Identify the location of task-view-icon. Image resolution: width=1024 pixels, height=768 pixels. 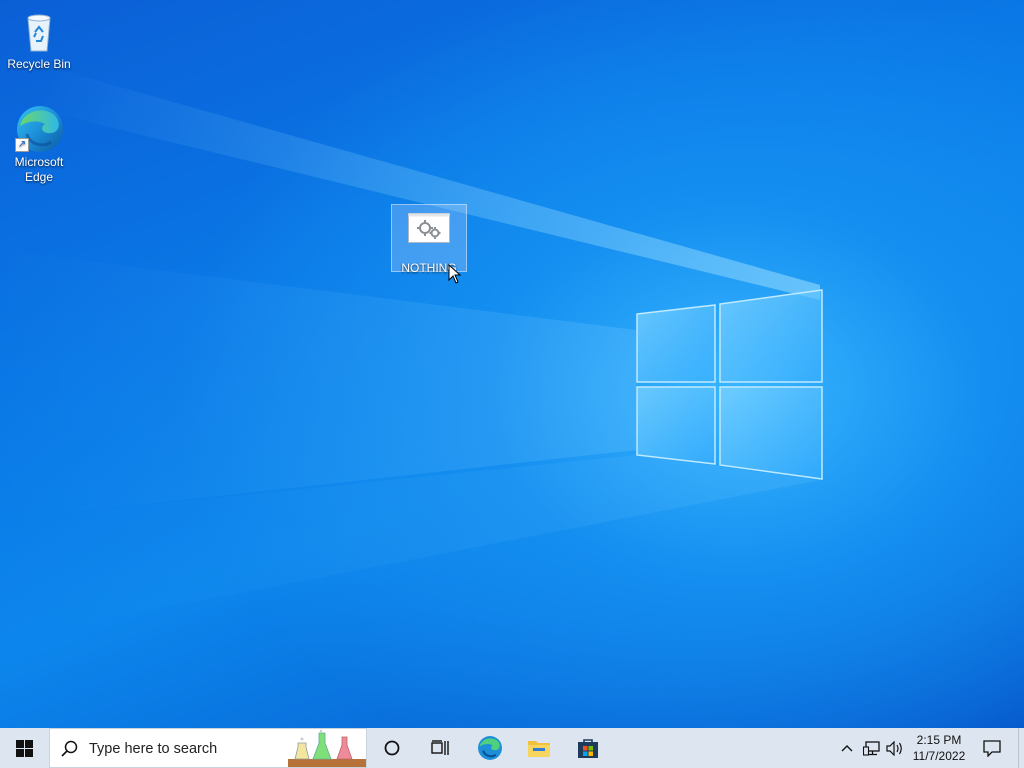
(440, 747).